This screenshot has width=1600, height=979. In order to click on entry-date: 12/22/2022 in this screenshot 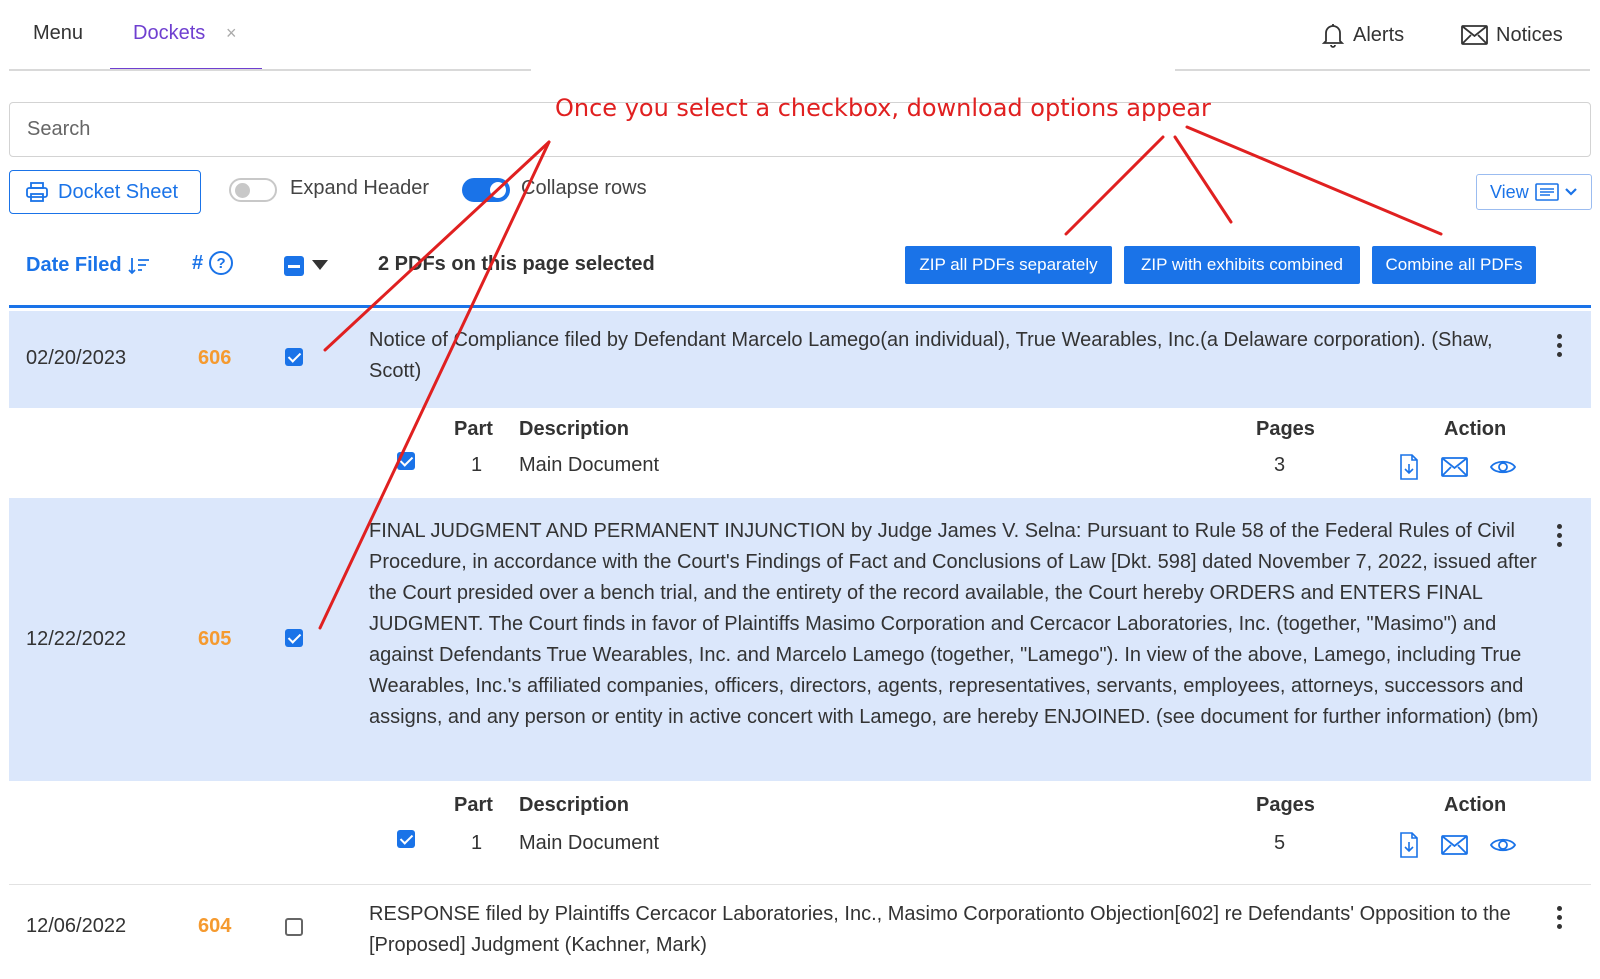, I will do `click(76, 639)`.